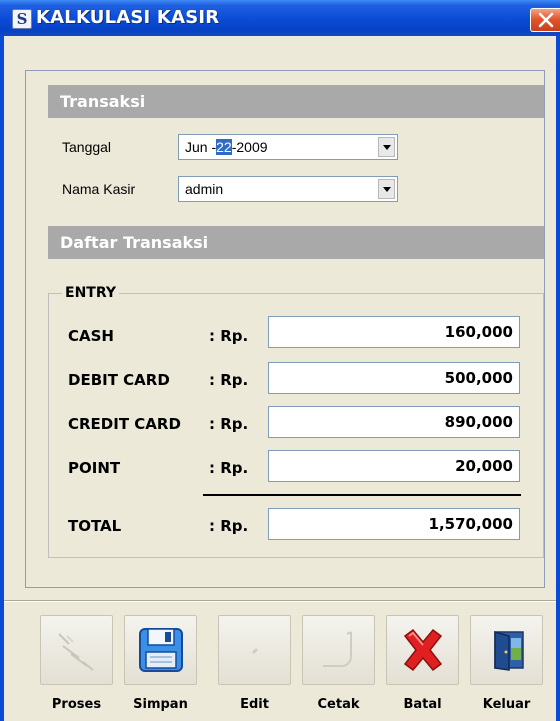 The width and height of the screenshot is (560, 721). What do you see at coordinates (288, 147) in the screenshot?
I see `tanggal-date-picker: Jun -22-2009` at bounding box center [288, 147].